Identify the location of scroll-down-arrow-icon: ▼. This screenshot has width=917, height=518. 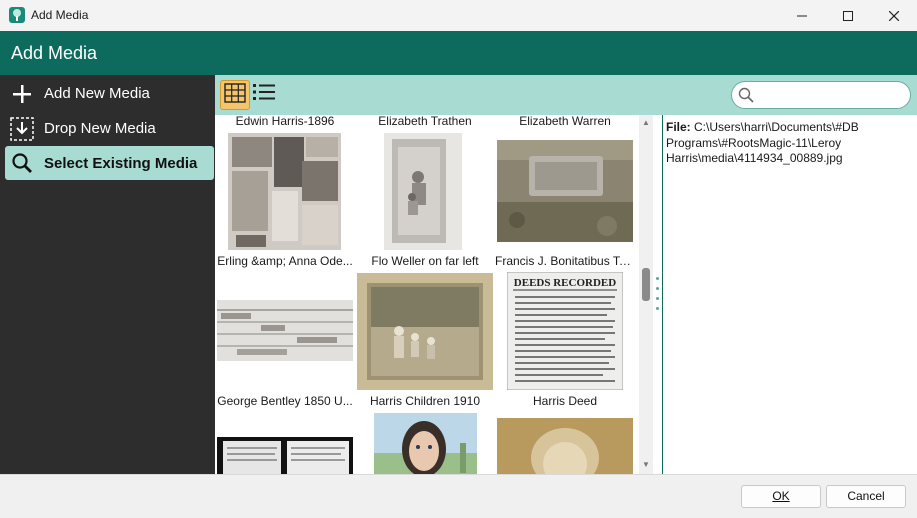
(646, 465).